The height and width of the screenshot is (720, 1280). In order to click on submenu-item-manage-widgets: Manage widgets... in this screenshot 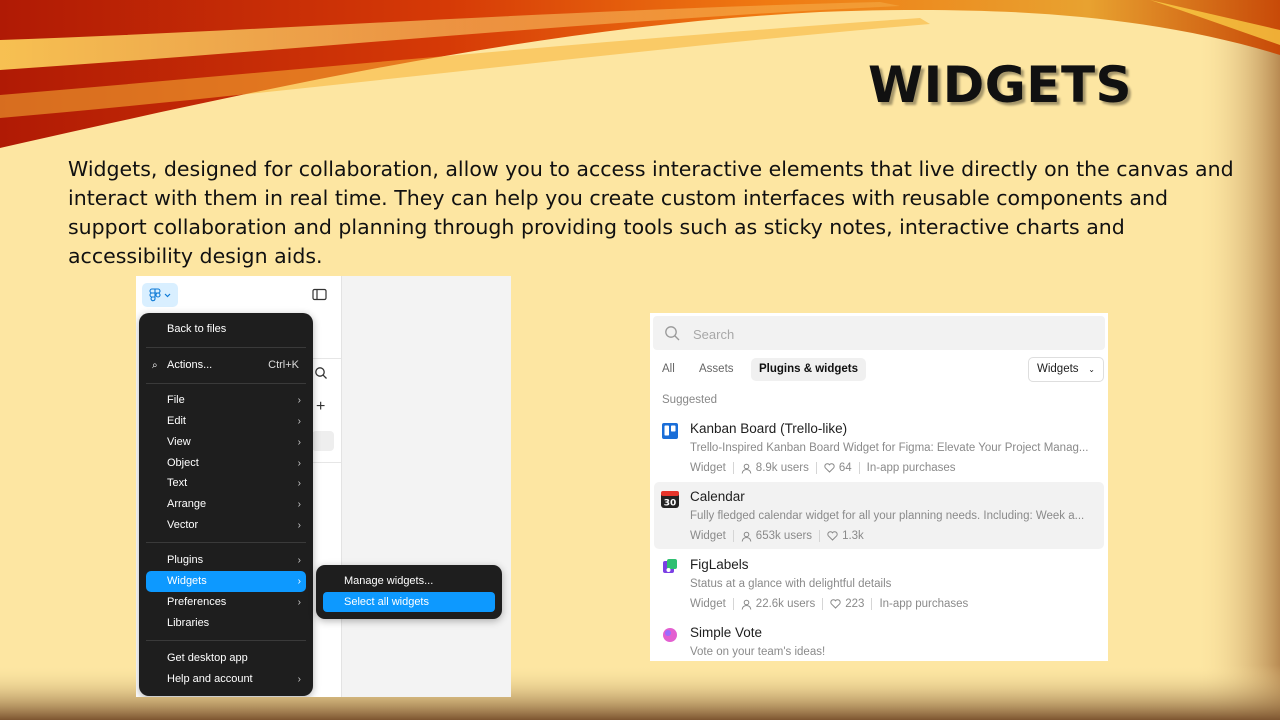, I will do `click(409, 581)`.